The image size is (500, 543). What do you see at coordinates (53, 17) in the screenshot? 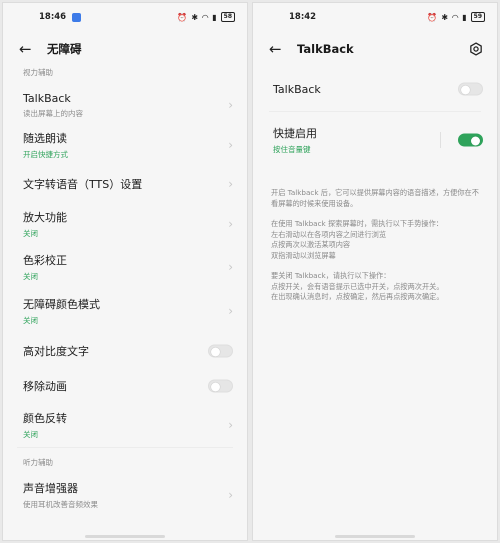
I see `status-time: 18:46` at bounding box center [53, 17].